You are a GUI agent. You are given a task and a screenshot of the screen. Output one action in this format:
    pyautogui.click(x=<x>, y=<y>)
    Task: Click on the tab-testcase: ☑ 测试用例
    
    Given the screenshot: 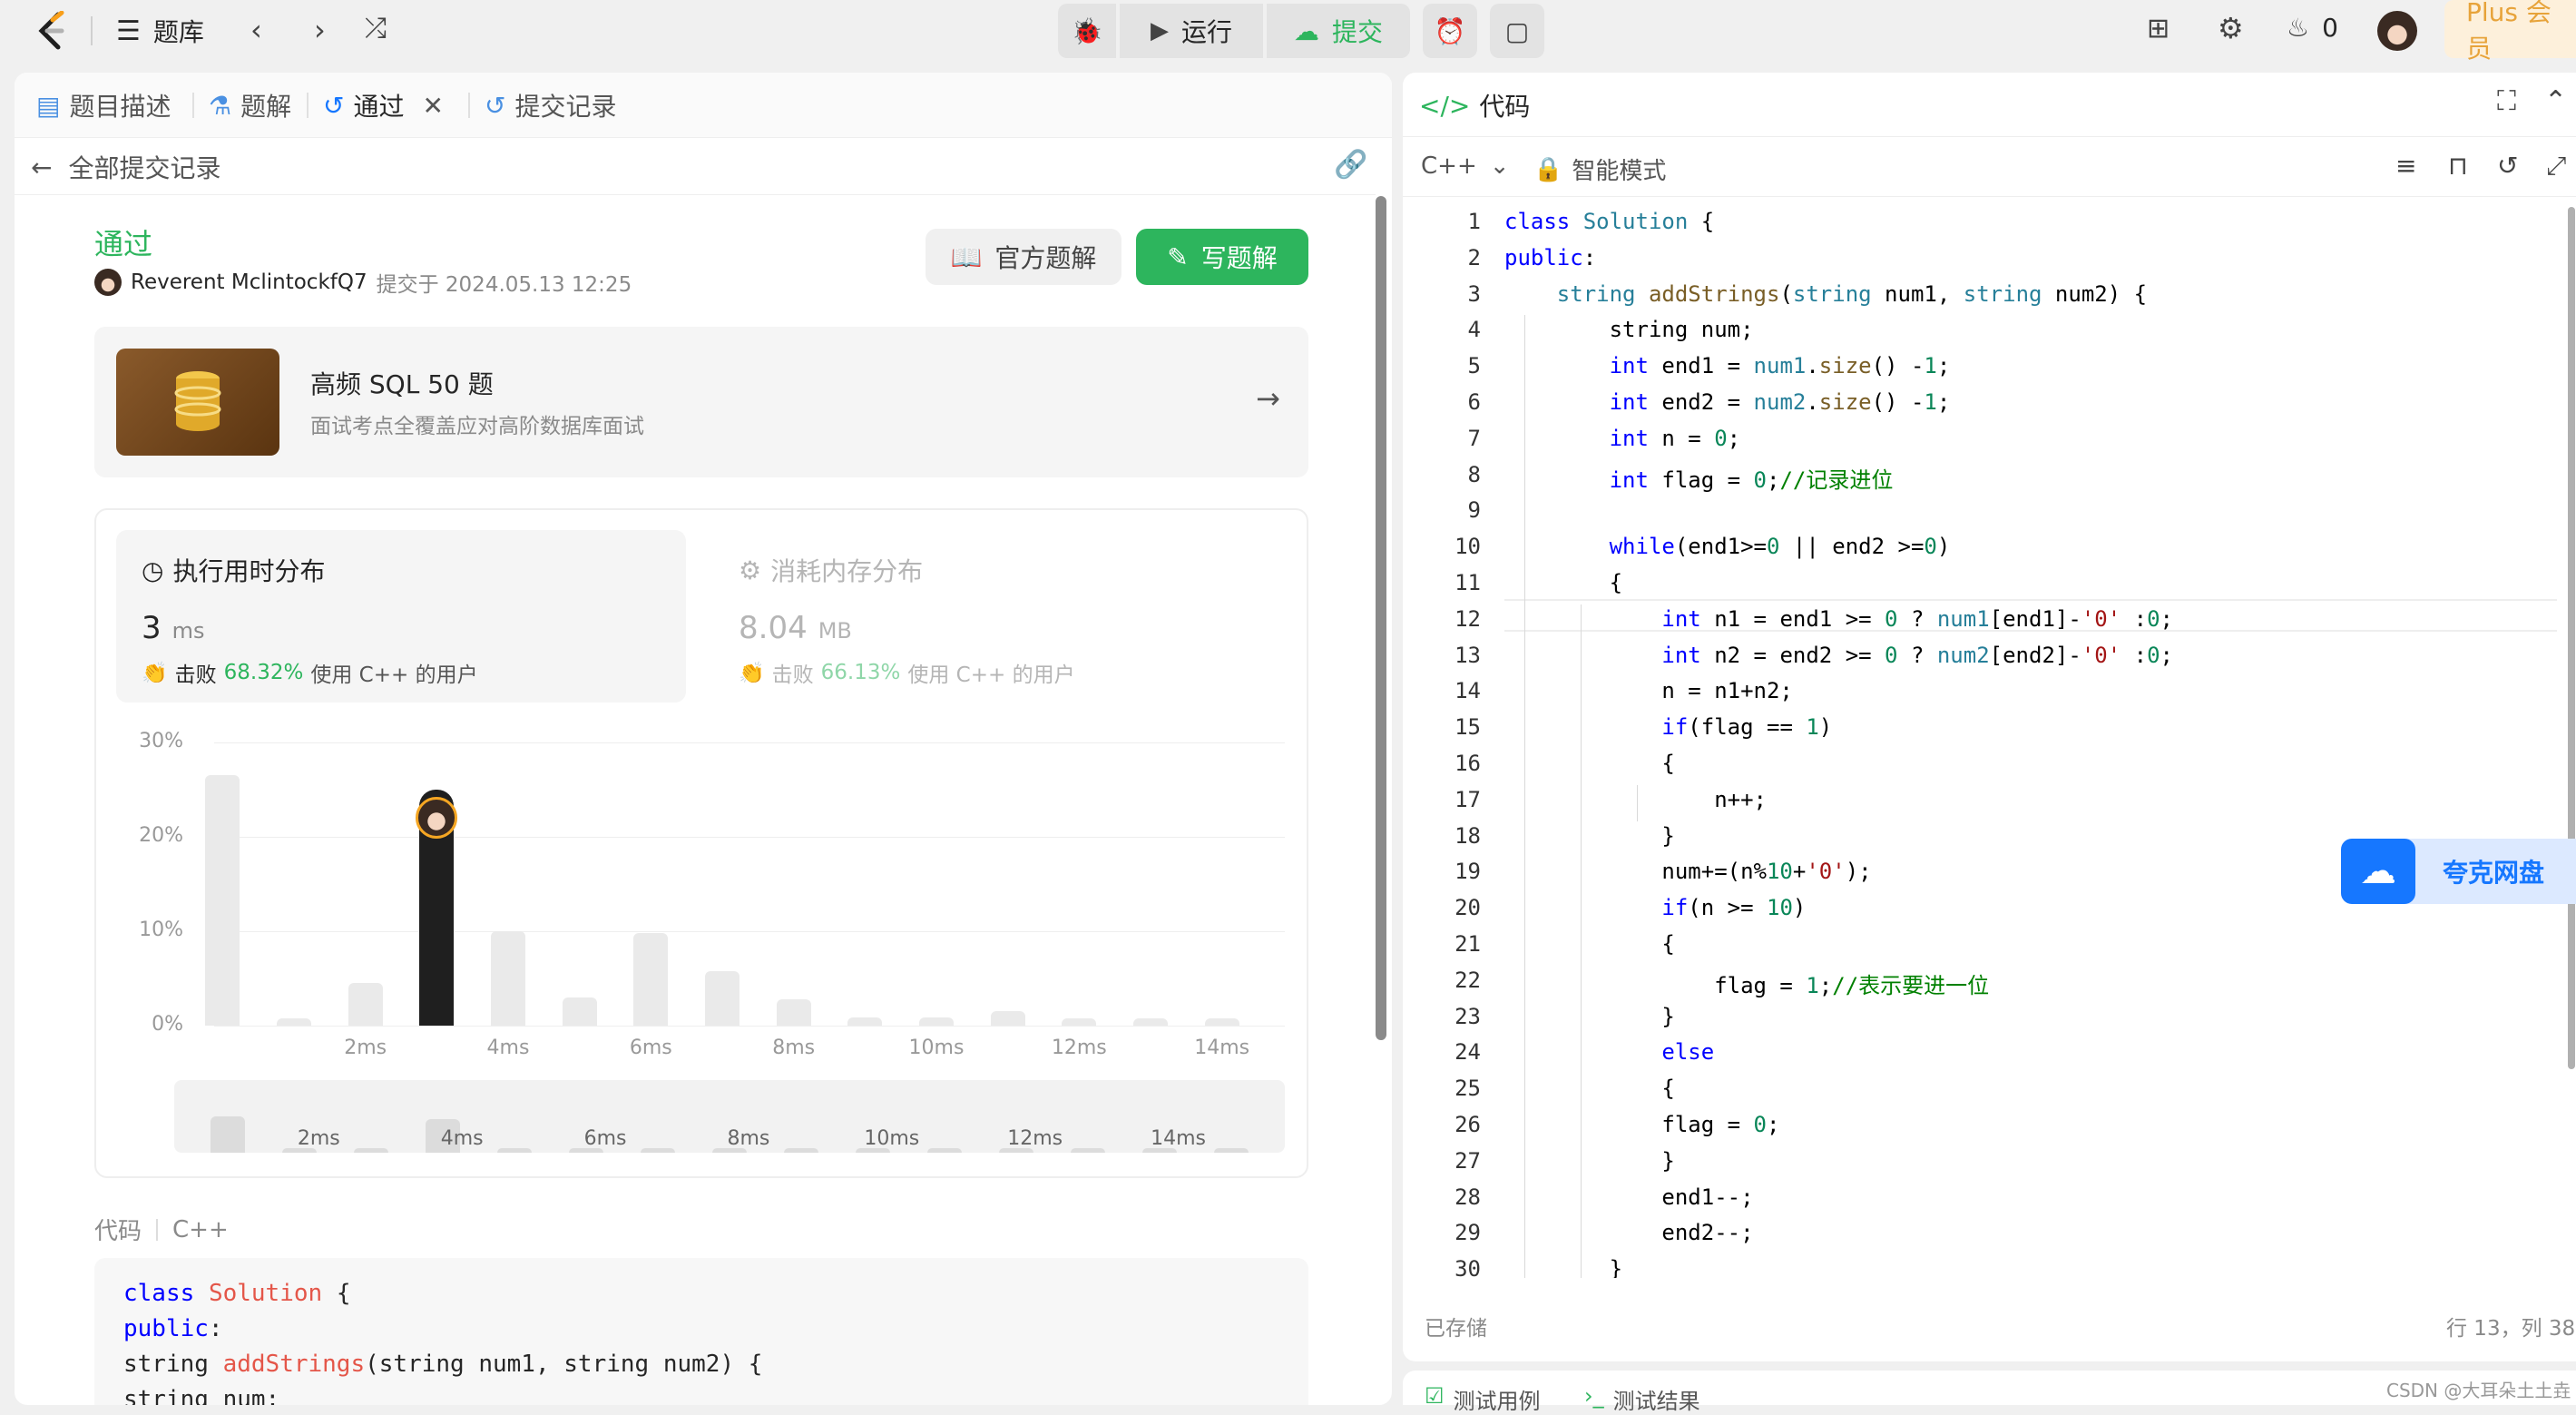 What is the action you would take?
    pyautogui.click(x=1483, y=1399)
    